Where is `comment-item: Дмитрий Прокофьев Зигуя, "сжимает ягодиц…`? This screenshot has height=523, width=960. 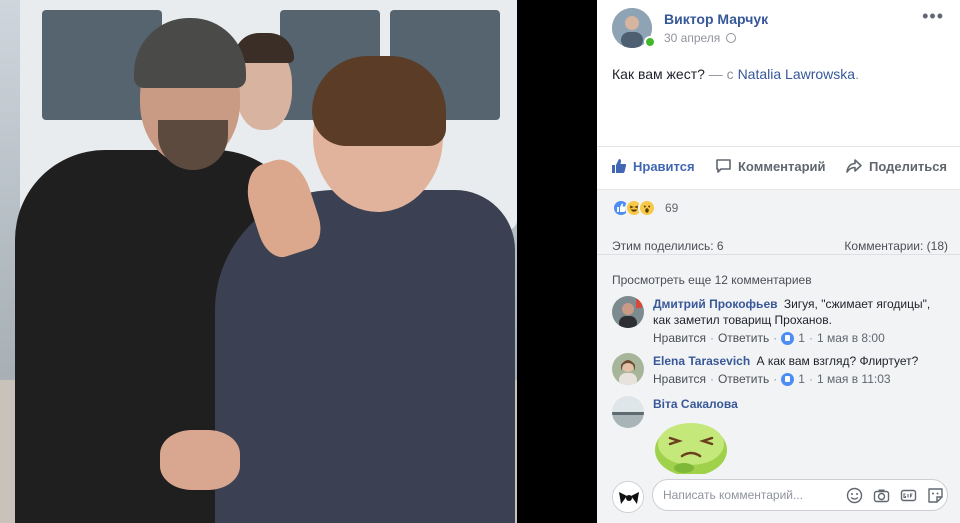
comment-item: Дмитрий Прокофьев Зигуя, "сжимает ягодиц… is located at coordinates (782, 320).